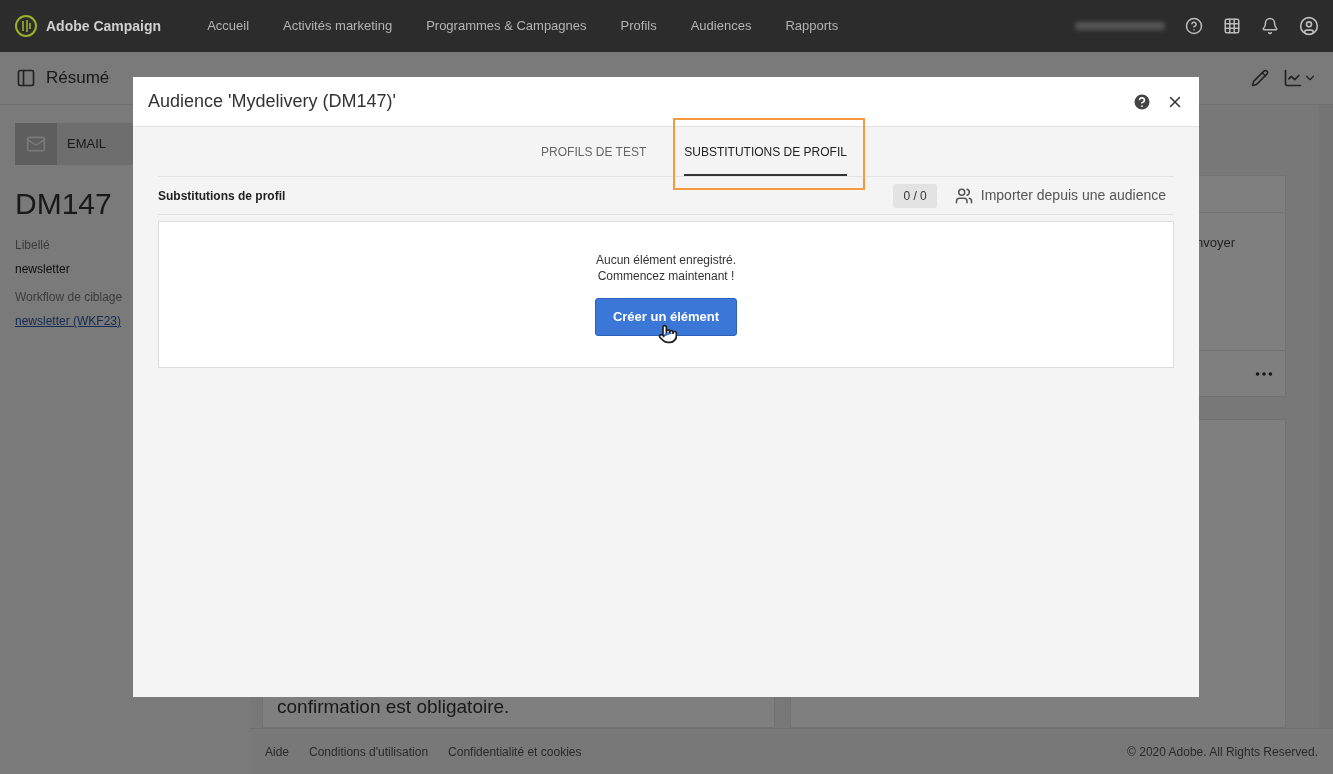 The image size is (1333, 774). What do you see at coordinates (765, 151) in the screenshot?
I see `tab: SUBSTITUTIONS DE PROFIL` at bounding box center [765, 151].